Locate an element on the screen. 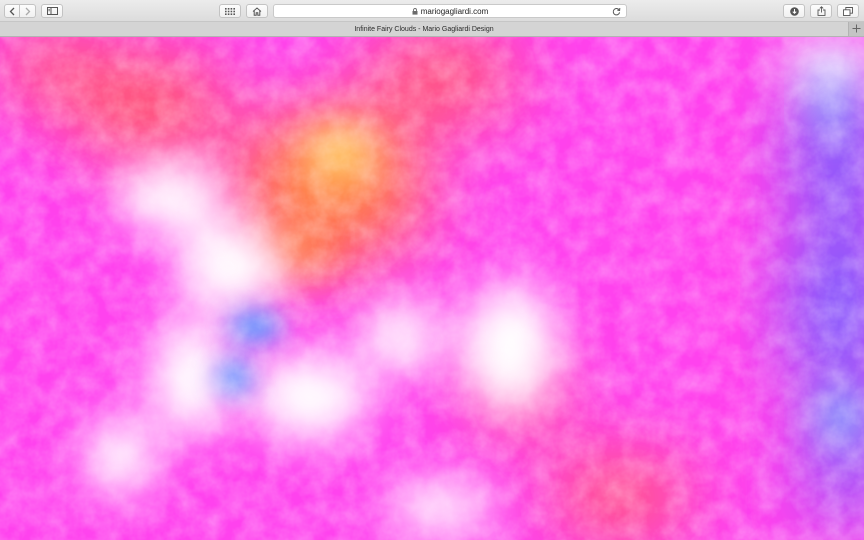 The width and height of the screenshot is (864, 540). top-sites-button is located at coordinates (230, 11).